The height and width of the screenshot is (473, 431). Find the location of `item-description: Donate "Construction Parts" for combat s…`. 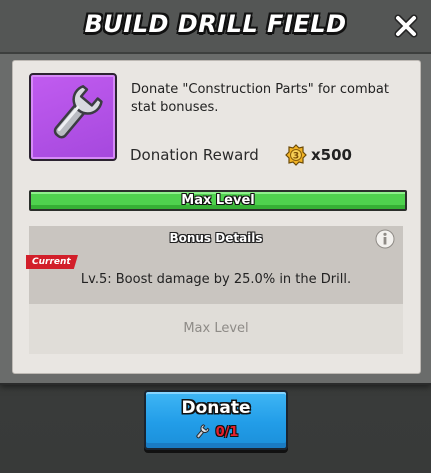

item-description: Donate "Construction Parts" for combat s… is located at coordinates (260, 98).